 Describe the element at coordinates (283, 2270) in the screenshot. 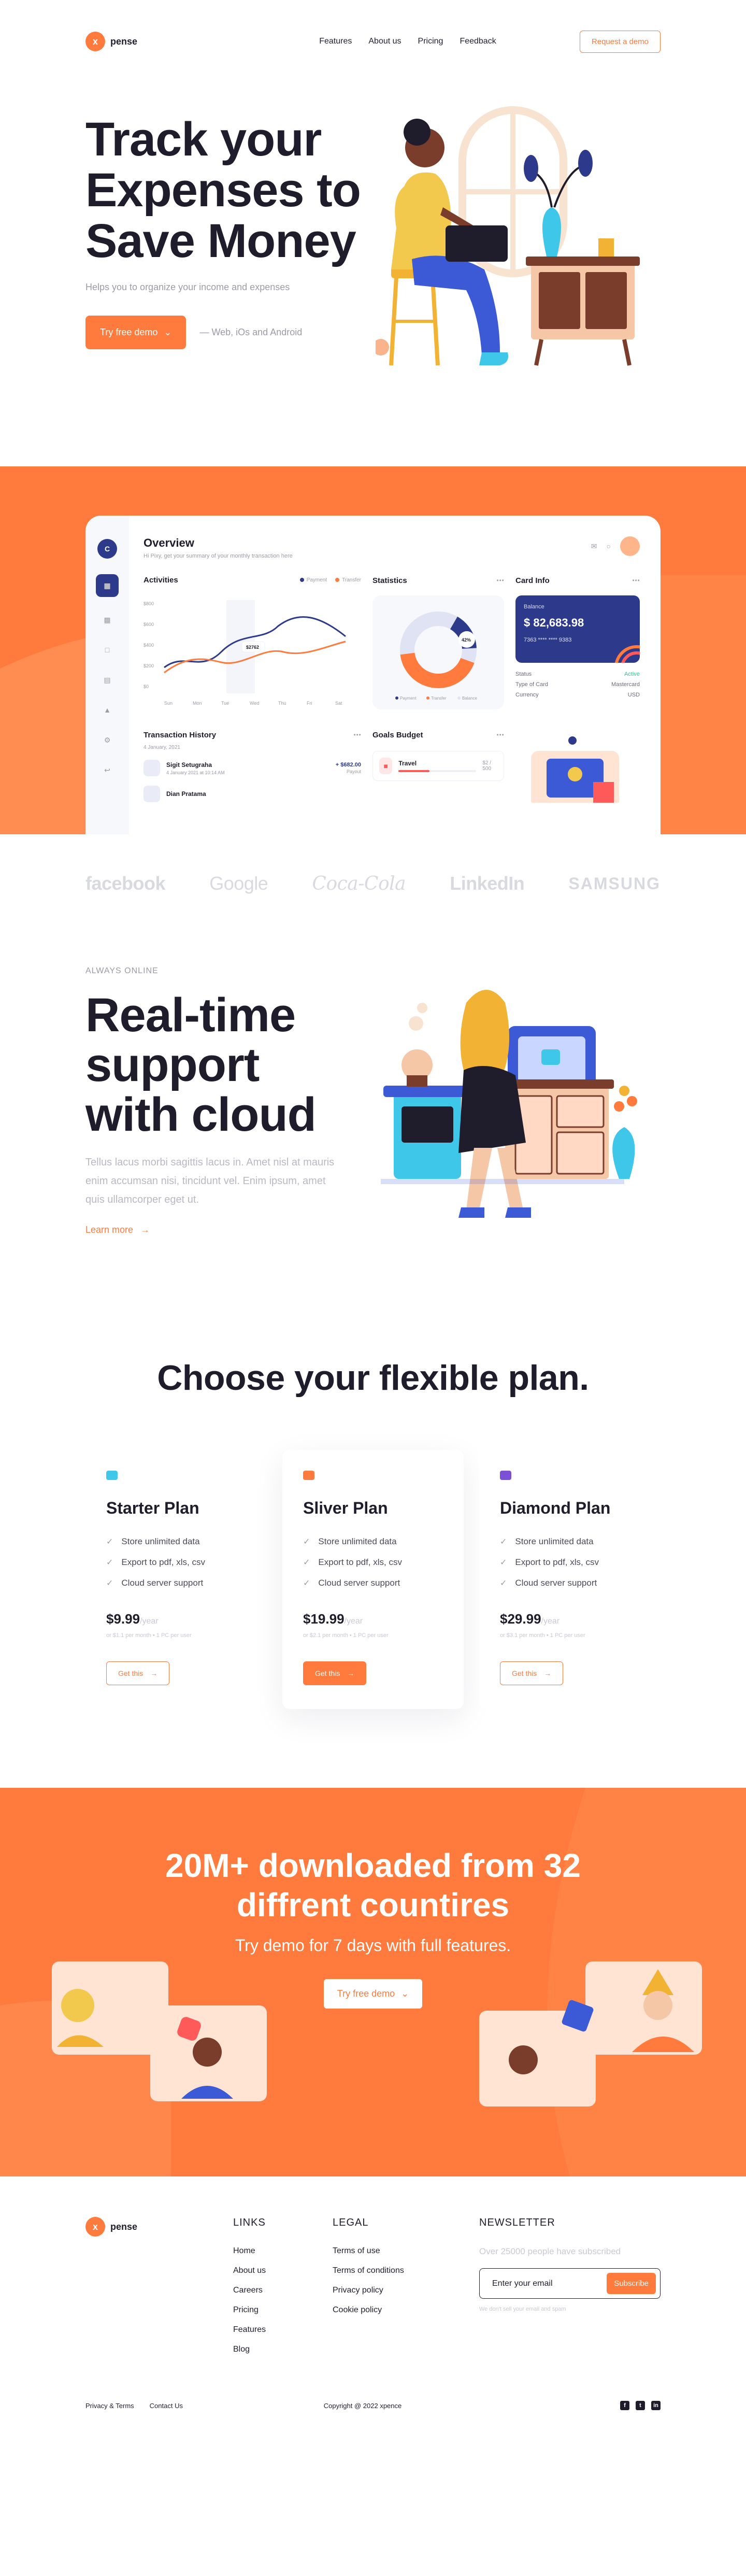

I see `footer-link-about: About us` at that location.